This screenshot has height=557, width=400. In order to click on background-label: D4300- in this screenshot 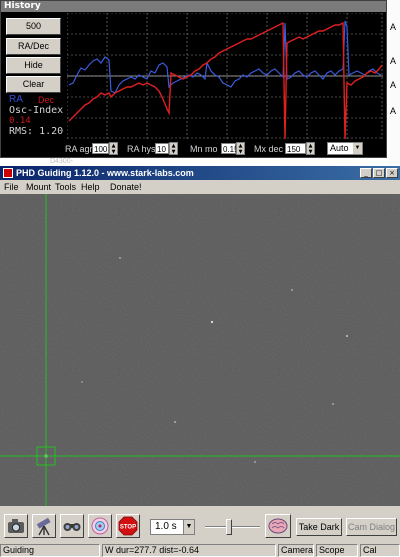, I will do `click(61, 161)`.